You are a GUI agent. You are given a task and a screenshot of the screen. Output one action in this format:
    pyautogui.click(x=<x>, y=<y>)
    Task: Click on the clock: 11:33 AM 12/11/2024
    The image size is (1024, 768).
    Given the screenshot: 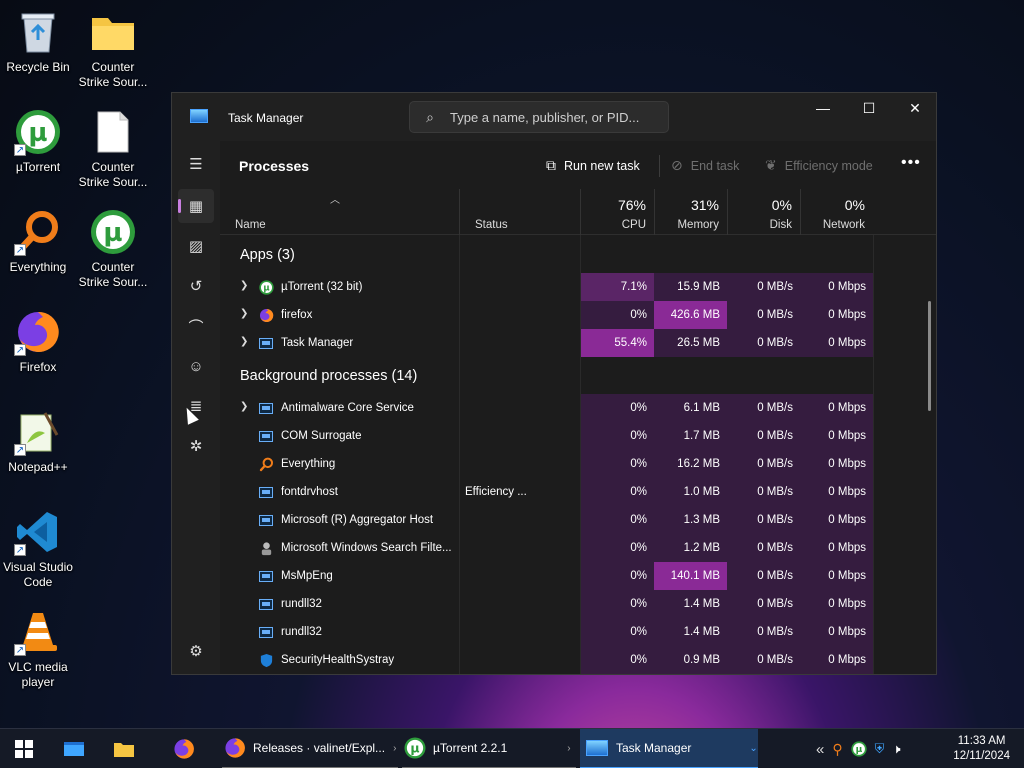 What is the action you would take?
    pyautogui.click(x=981, y=749)
    